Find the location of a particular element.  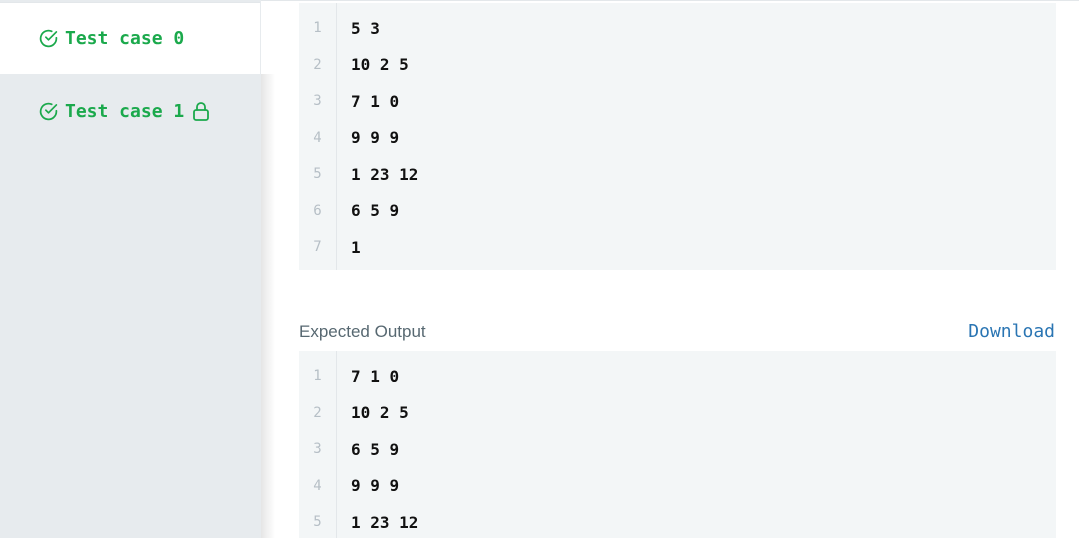

line-number: 7 is located at coordinates (317, 247).